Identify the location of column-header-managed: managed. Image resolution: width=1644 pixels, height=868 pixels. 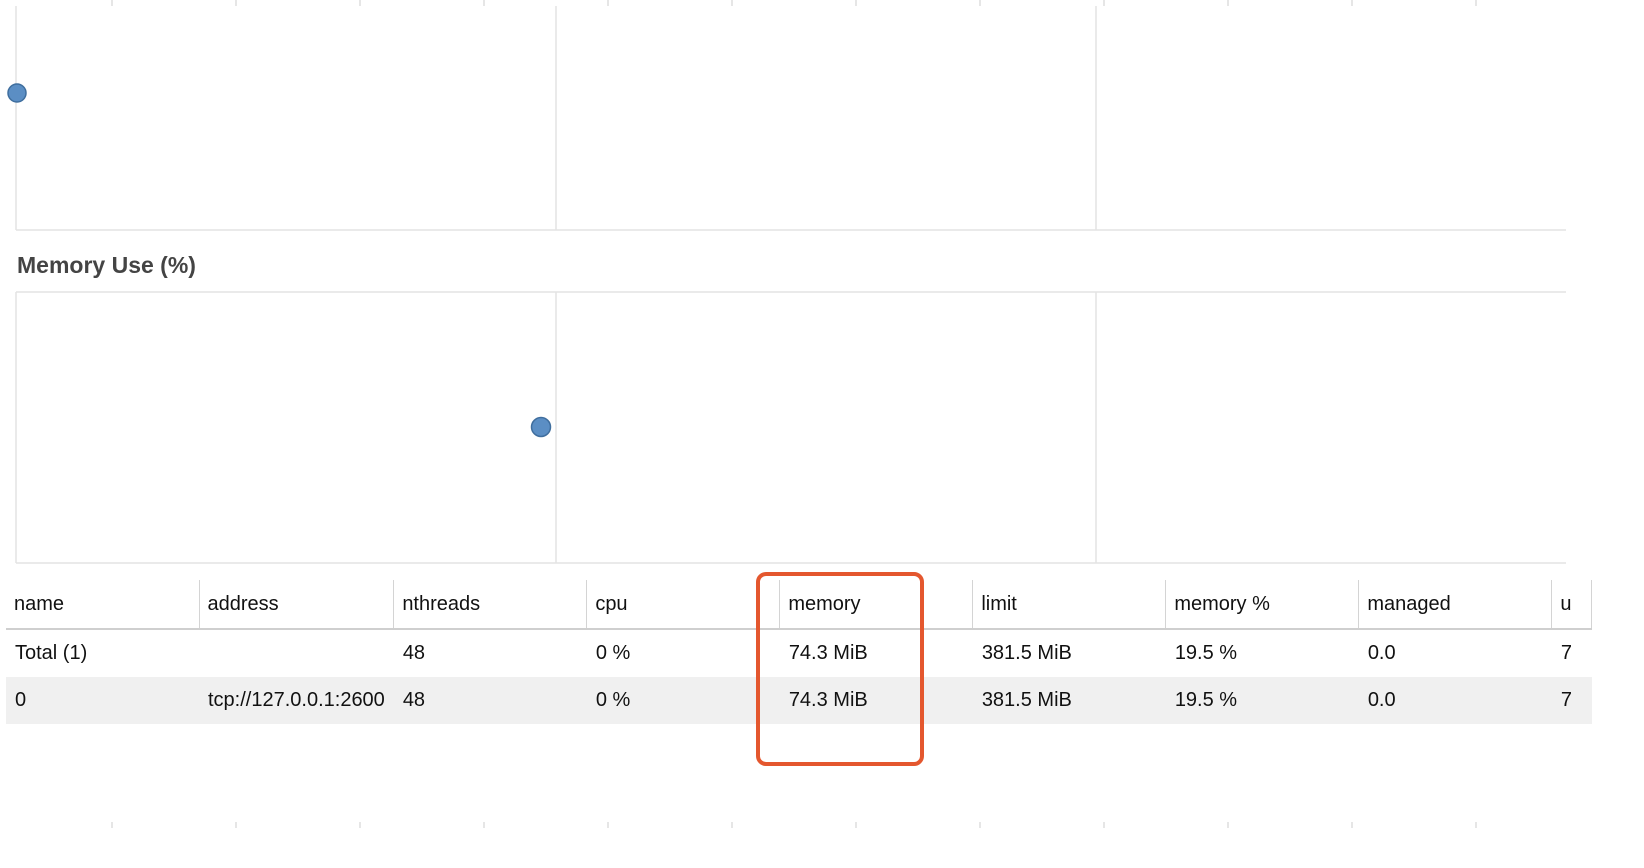
(1455, 605).